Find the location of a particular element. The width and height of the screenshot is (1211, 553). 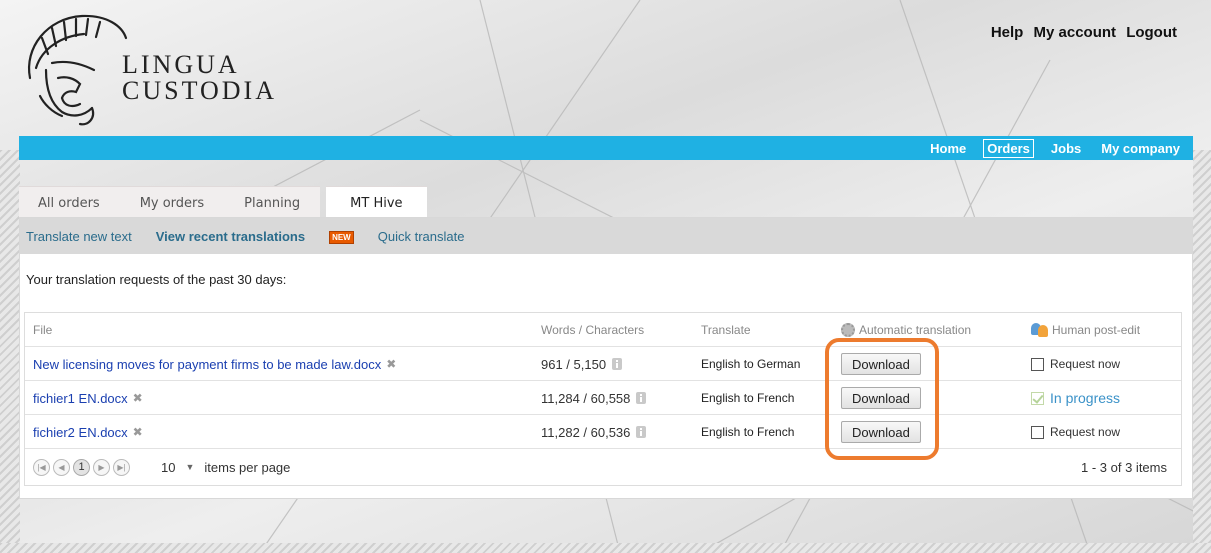

tab-mt-hive: MT Hive is located at coordinates (376, 201).